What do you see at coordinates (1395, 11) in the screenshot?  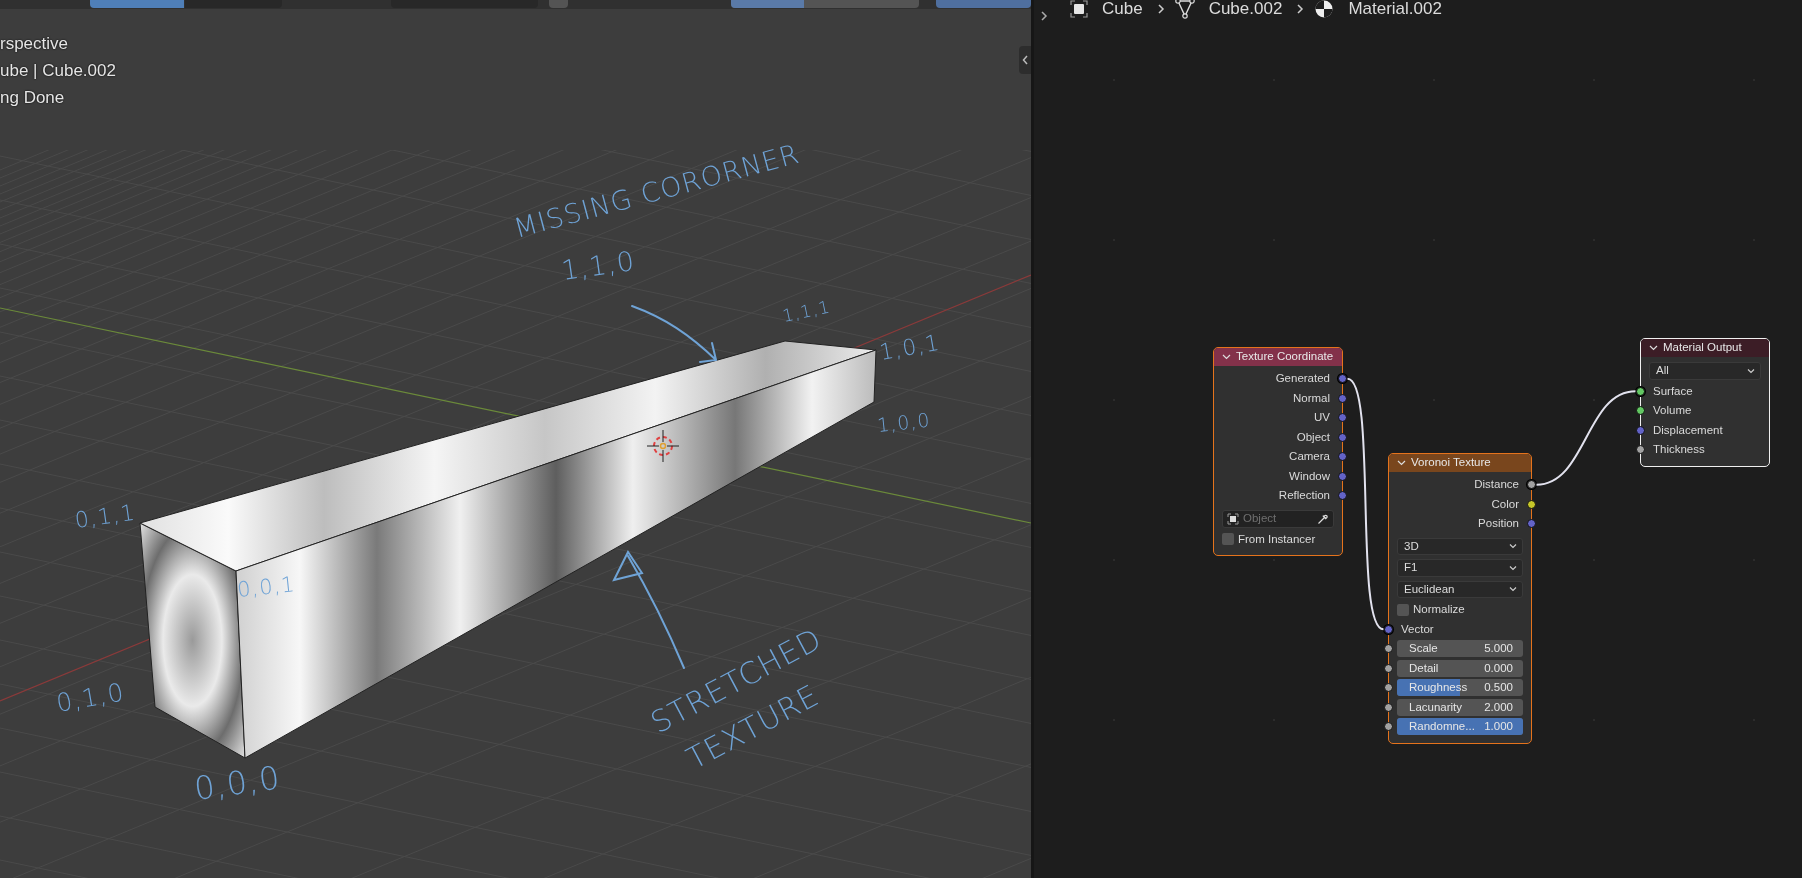 I see `breadcrumb-item: Material.002` at bounding box center [1395, 11].